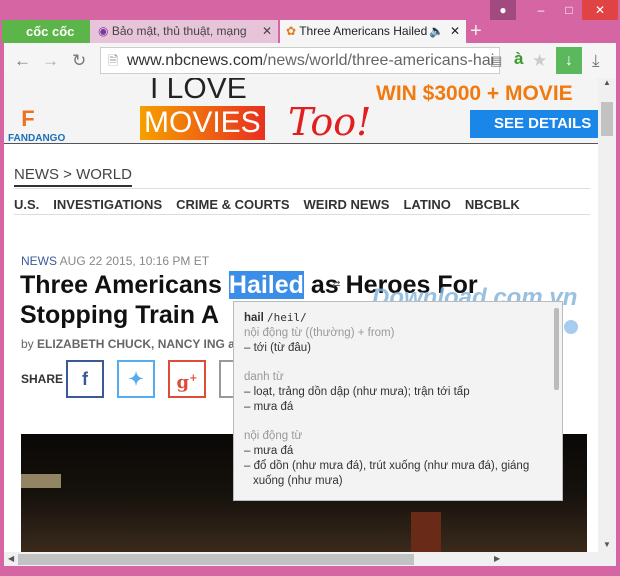 The image size is (620, 576). What do you see at coordinates (596, 61) in the screenshot?
I see `downloads-icon: ⤓` at bounding box center [596, 61].